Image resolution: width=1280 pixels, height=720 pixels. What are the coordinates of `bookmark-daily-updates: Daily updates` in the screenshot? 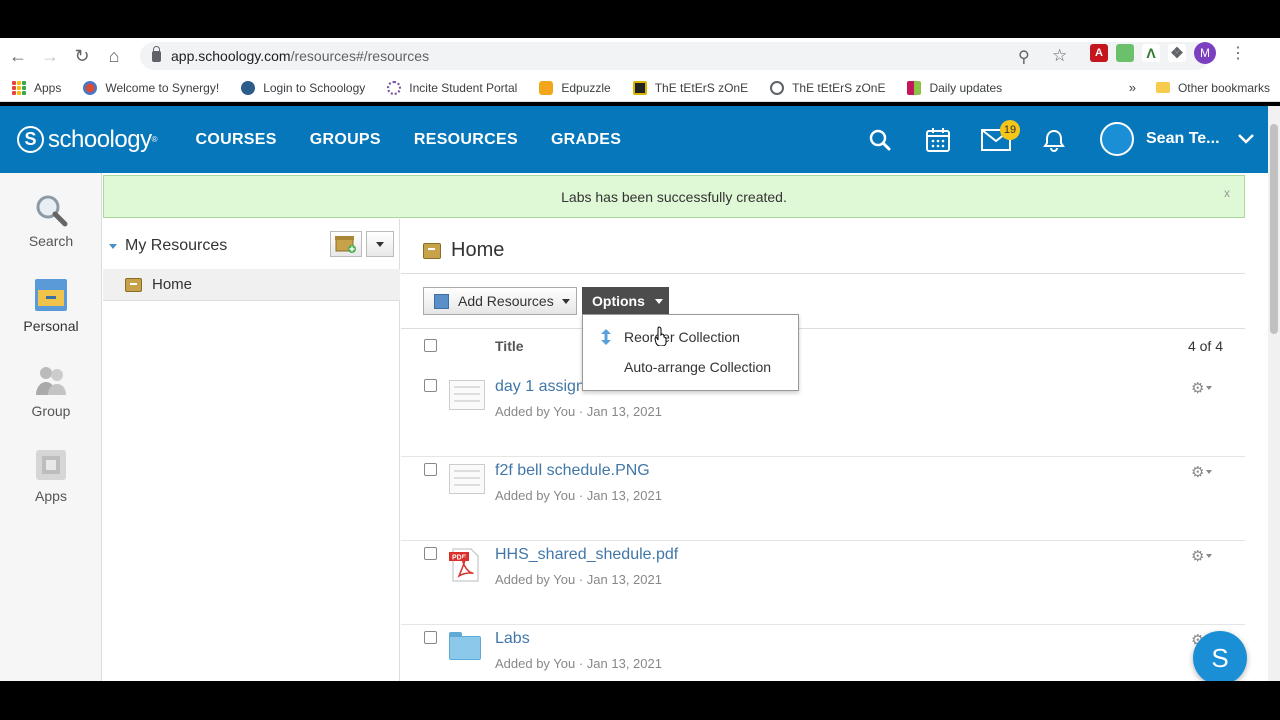 It's located at (954, 87).